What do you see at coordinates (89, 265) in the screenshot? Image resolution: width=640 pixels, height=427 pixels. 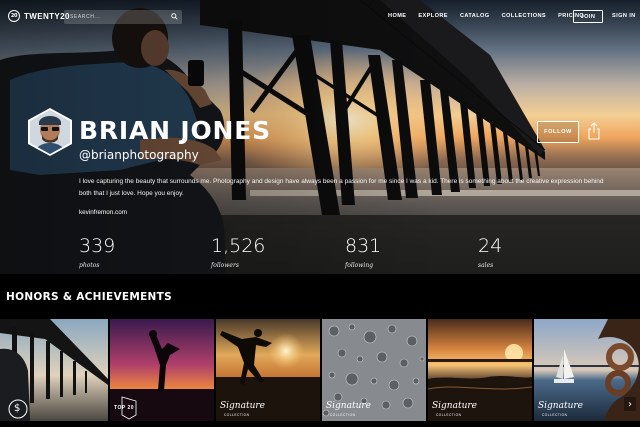 I see `stat-label: photos` at bounding box center [89, 265].